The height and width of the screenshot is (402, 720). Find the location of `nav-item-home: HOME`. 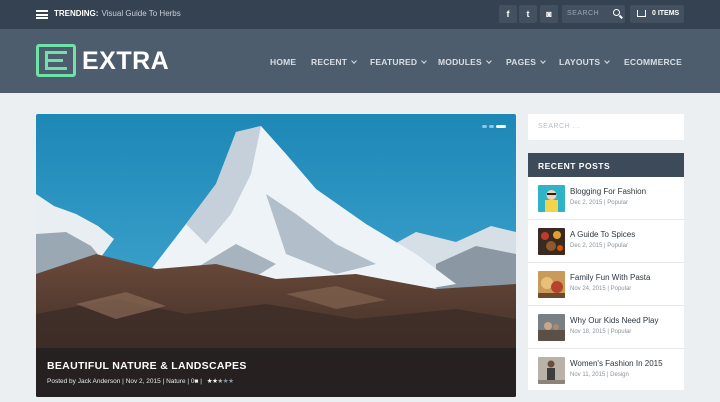

nav-item-home: HOME is located at coordinates (283, 62).